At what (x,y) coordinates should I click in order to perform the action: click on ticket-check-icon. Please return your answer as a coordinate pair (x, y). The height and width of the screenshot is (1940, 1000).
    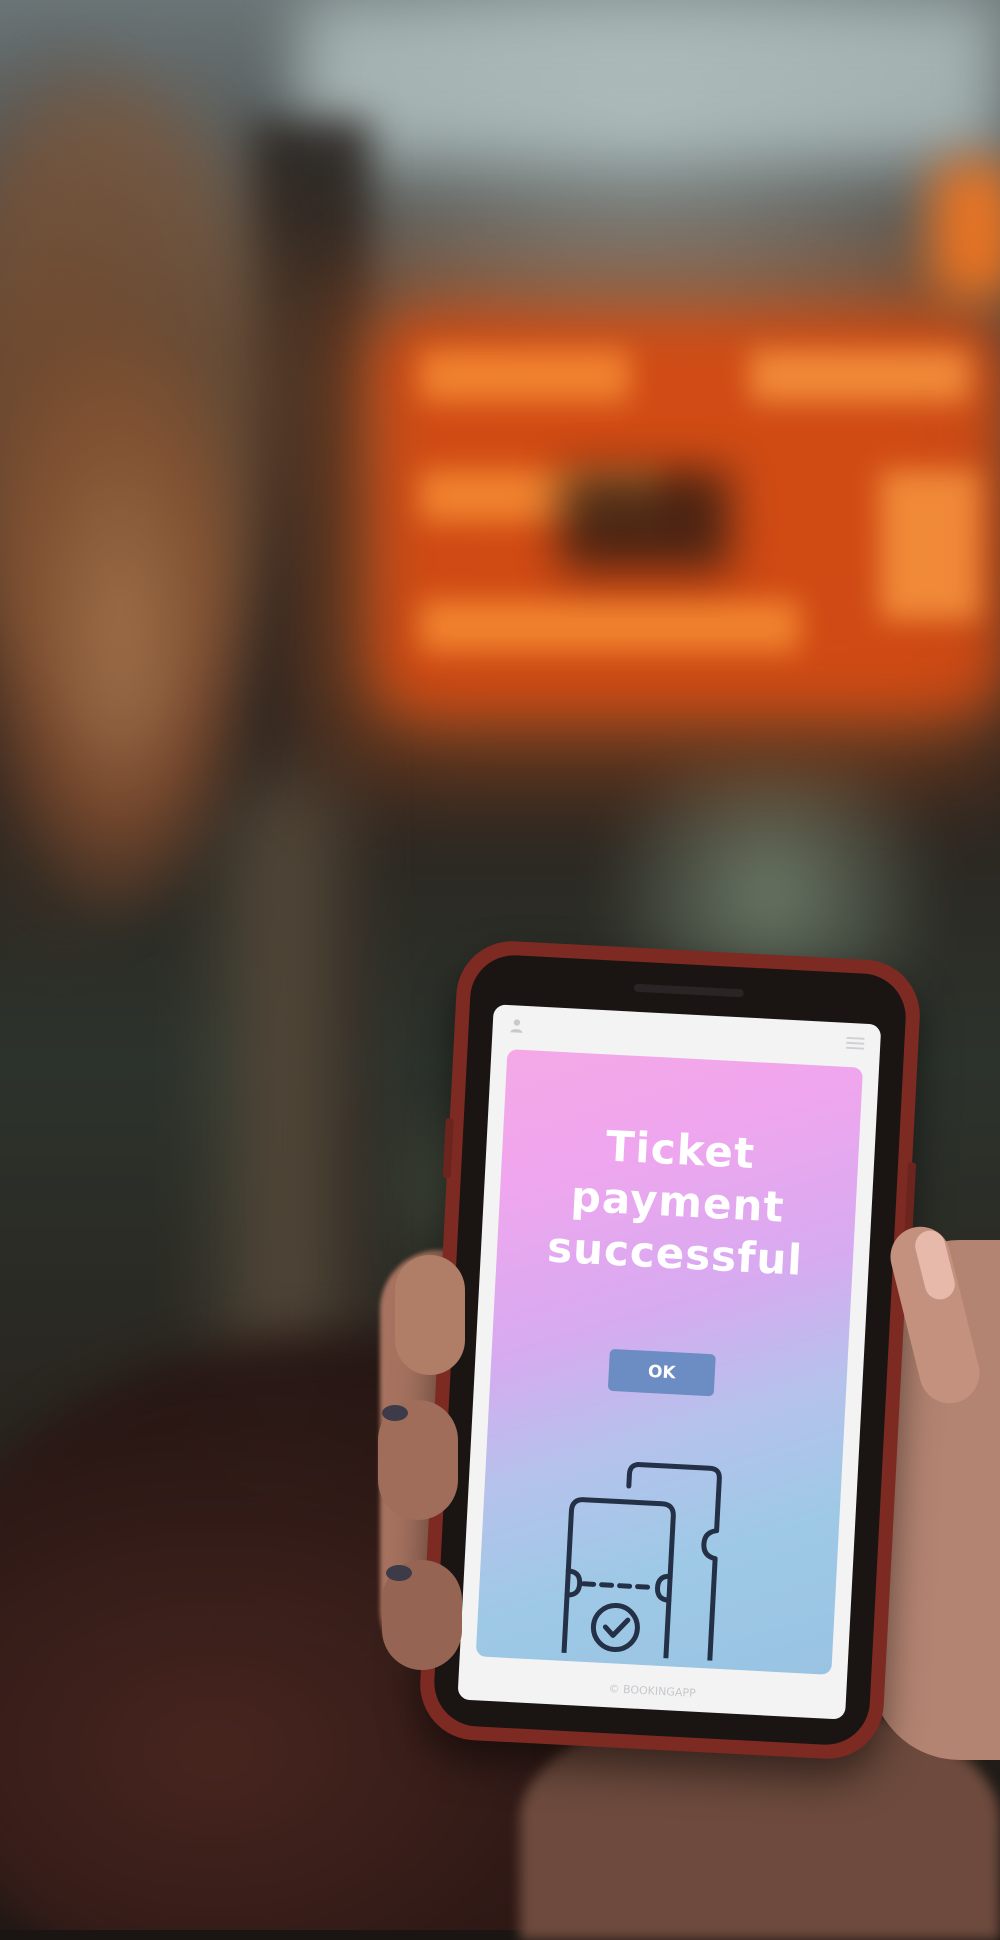
    Looking at the image, I should click on (641, 1562).